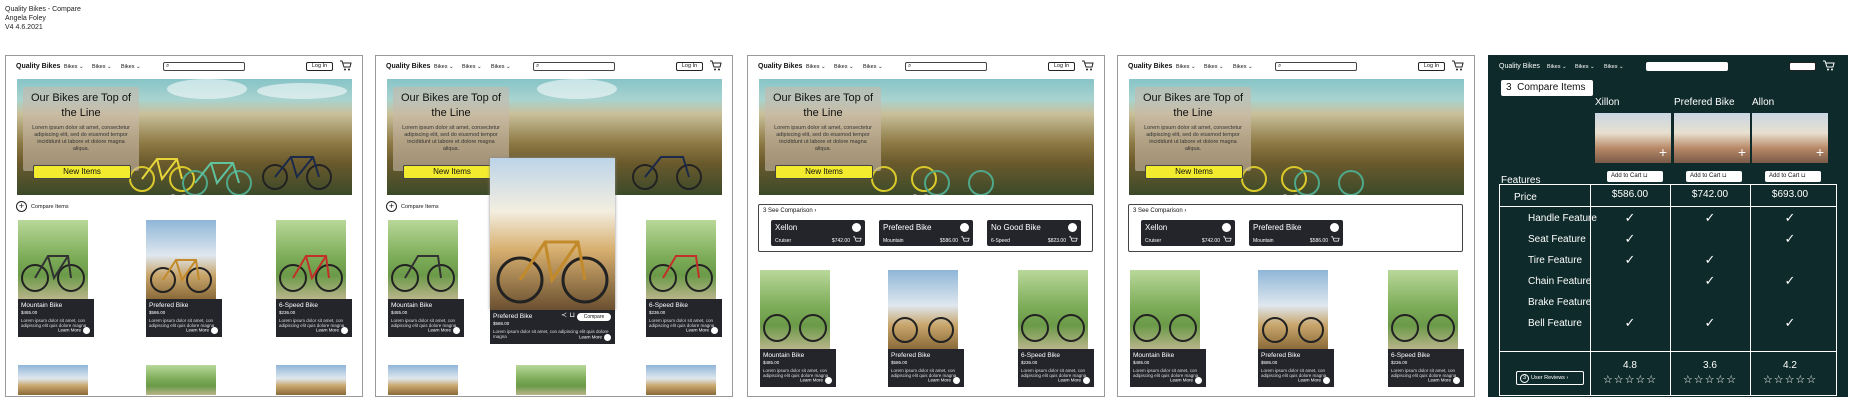 Image resolution: width=1852 pixels, height=404 pixels. What do you see at coordinates (1034, 233) in the screenshot?
I see `compare-chip: No Good Bike 6-Speed $823.00` at bounding box center [1034, 233].